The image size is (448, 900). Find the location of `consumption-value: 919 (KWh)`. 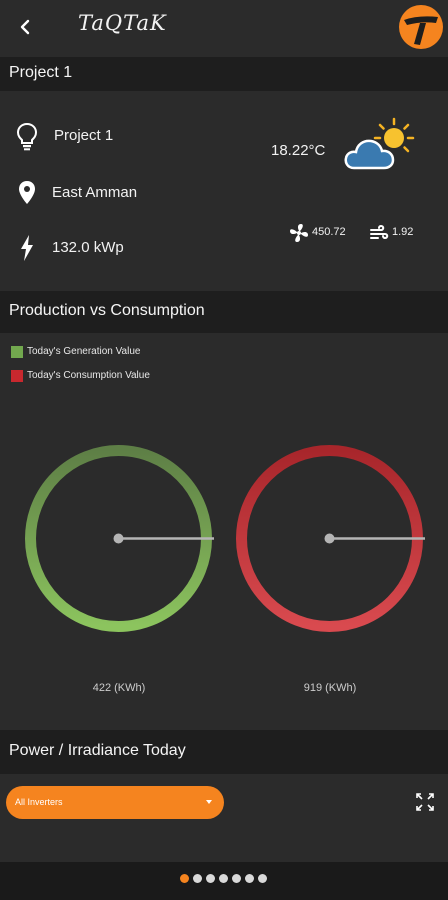

consumption-value: 919 (KWh) is located at coordinates (330, 688).